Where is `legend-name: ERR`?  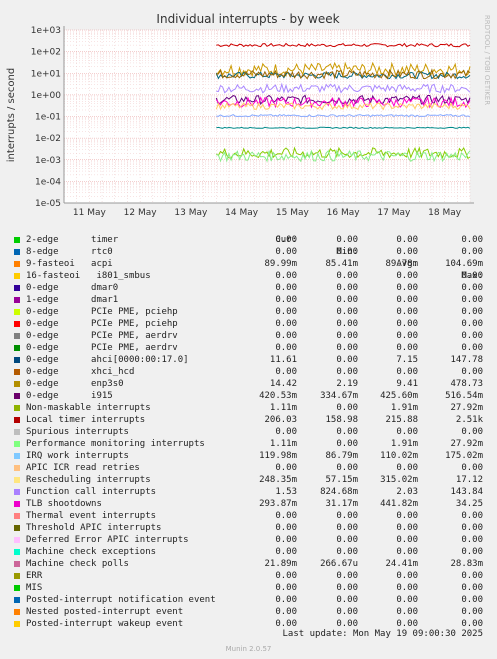
legend-name: ERR is located at coordinates (34, 576).